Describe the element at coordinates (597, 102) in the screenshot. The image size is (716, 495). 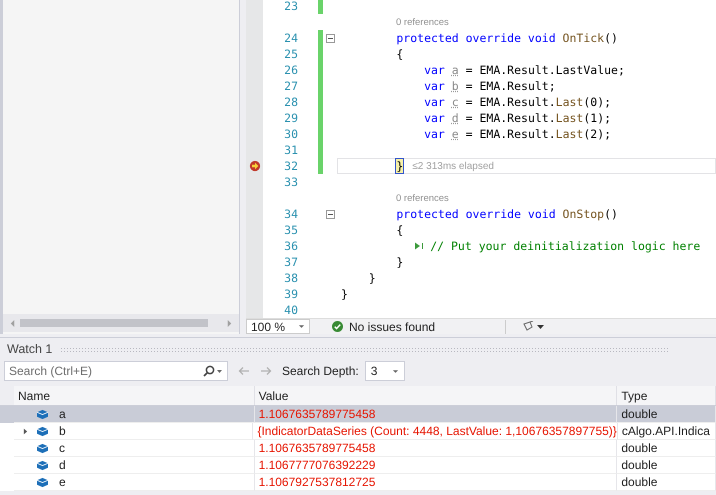
I see `code-text: (0);` at that location.